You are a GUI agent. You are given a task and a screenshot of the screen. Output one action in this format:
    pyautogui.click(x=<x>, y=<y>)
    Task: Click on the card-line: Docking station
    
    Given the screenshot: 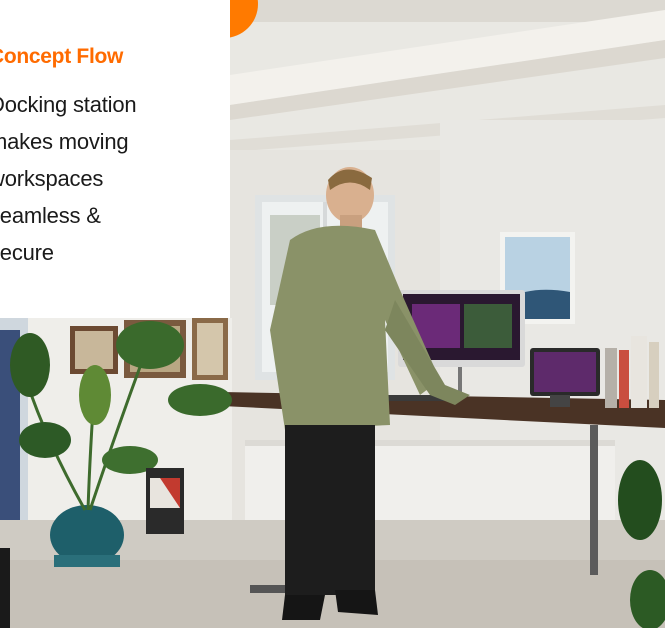 What is the action you would take?
    pyautogui.click(x=68, y=104)
    